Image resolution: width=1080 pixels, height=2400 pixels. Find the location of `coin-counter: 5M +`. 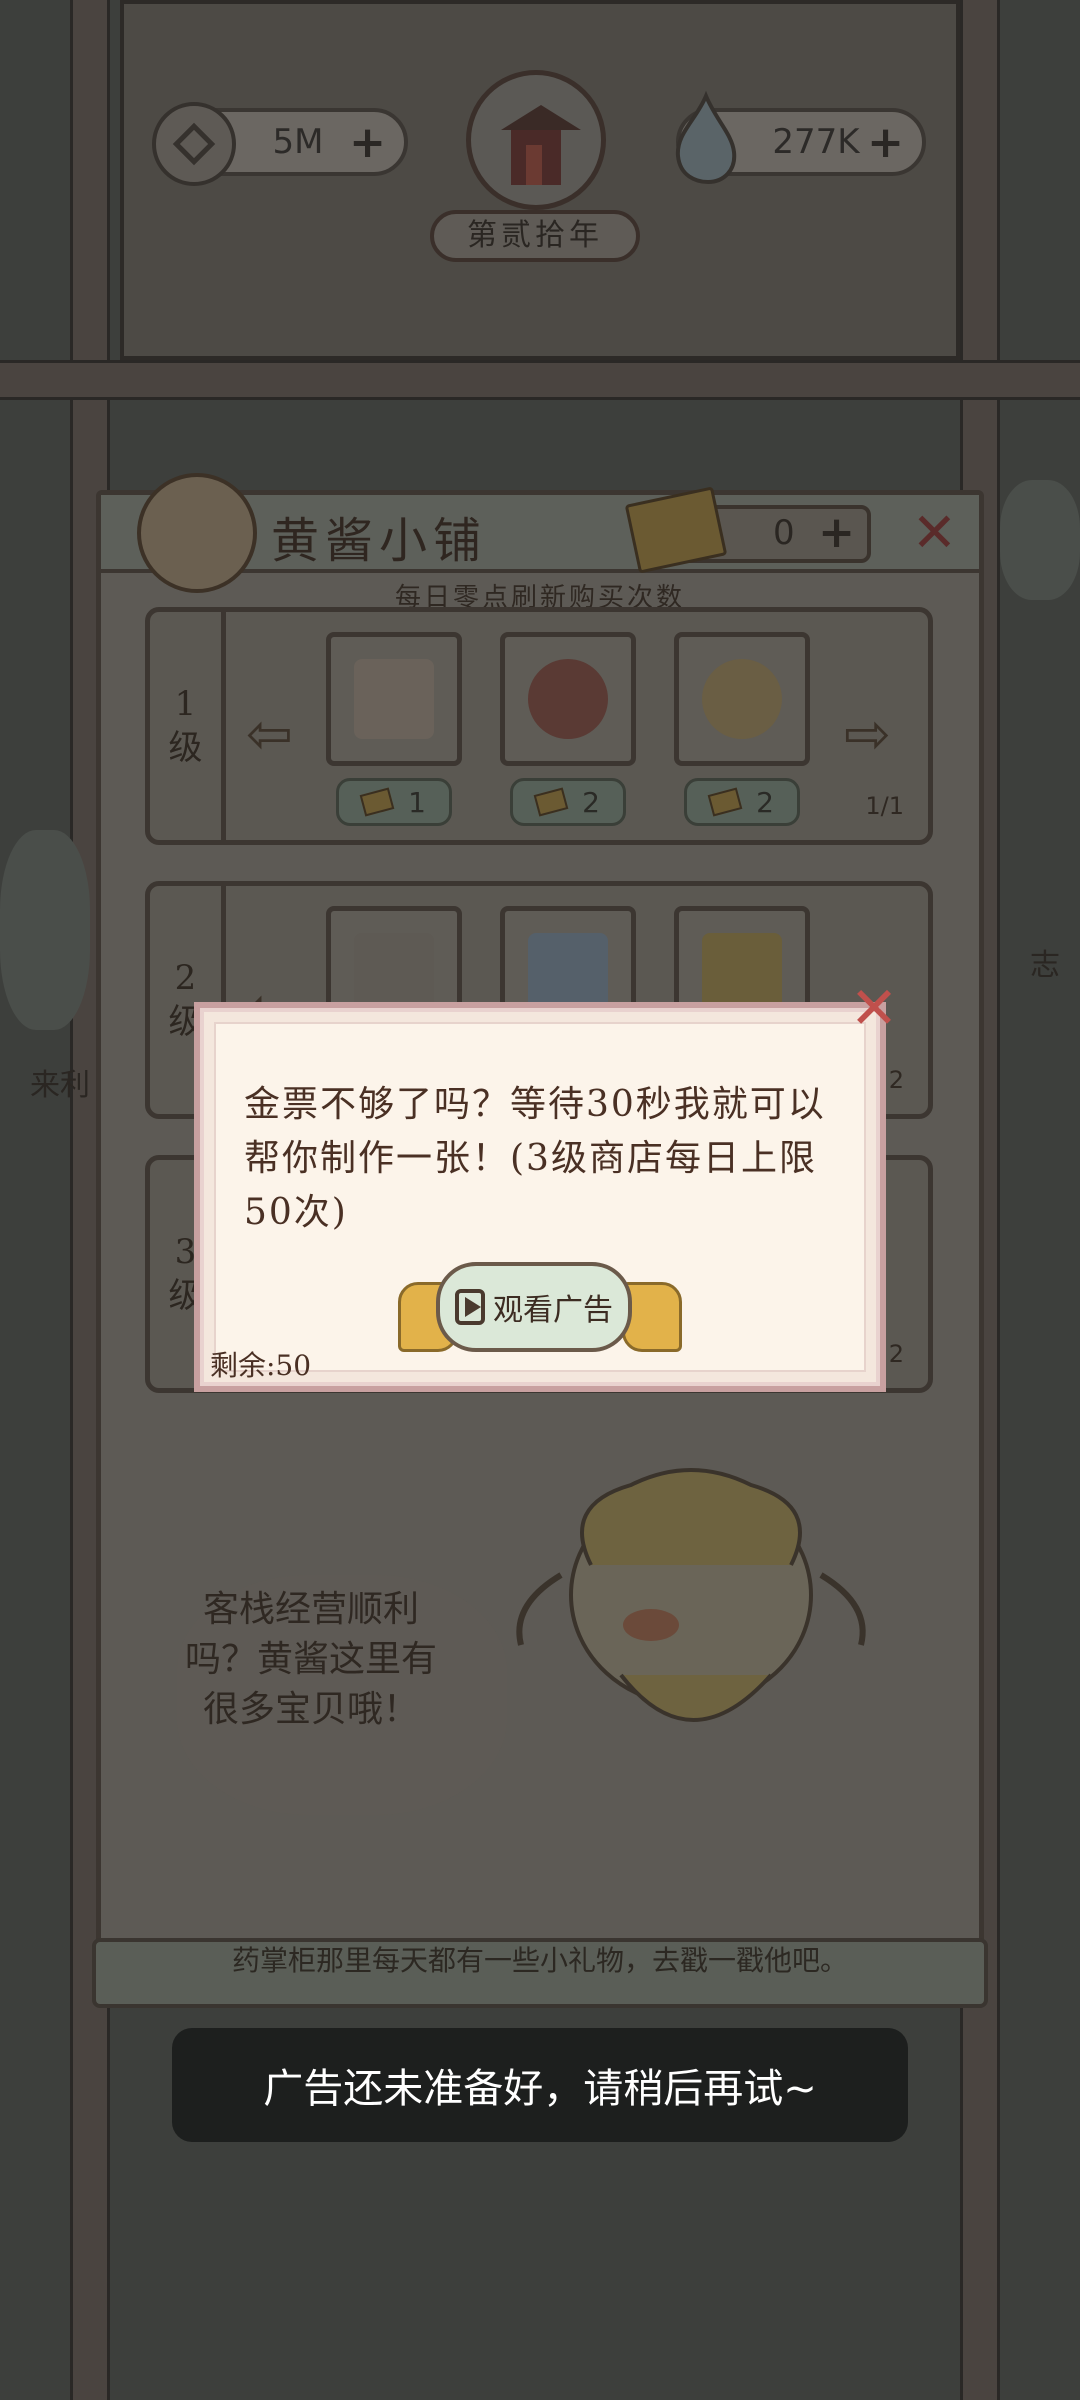

coin-counter: 5M + is located at coordinates (280, 144).